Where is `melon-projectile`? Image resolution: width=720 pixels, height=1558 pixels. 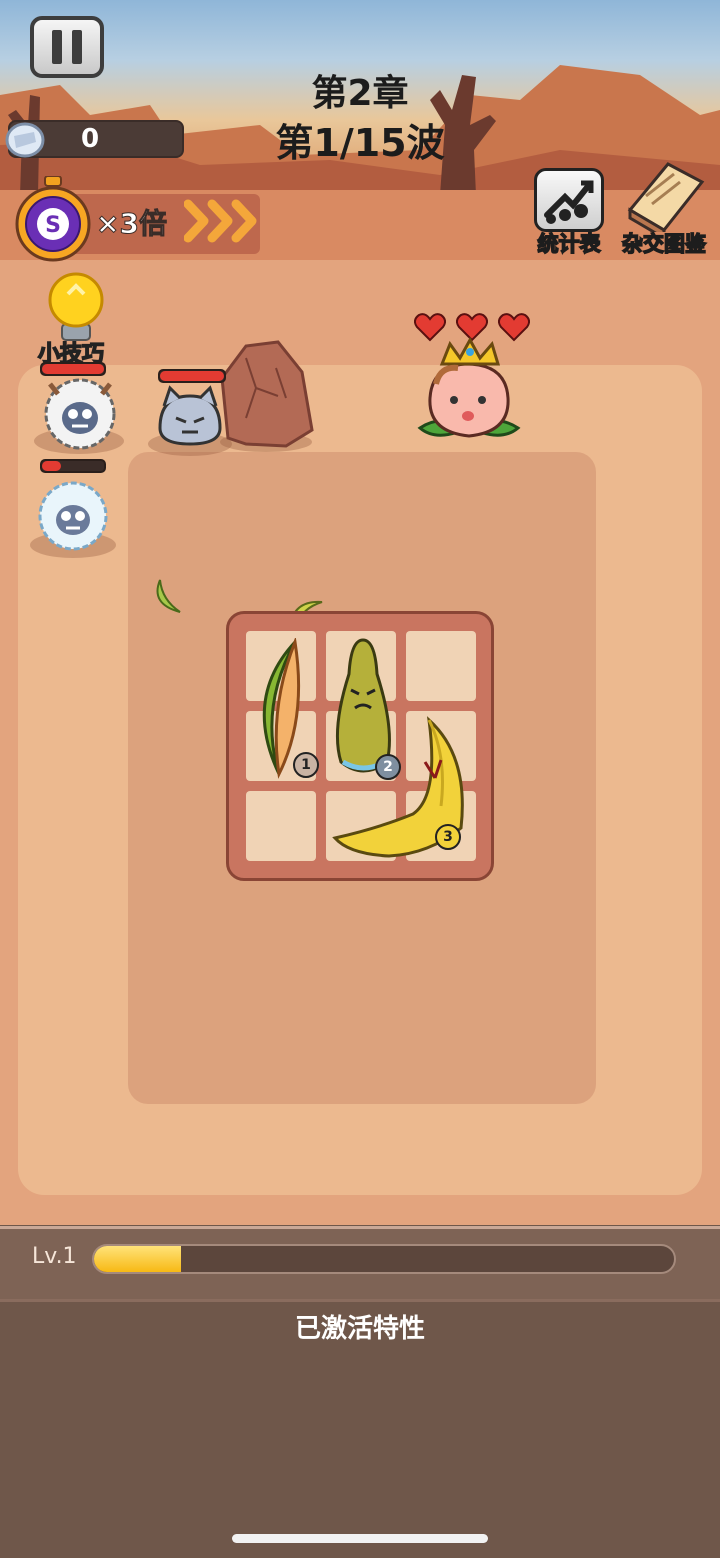 melon-projectile is located at coordinates (168, 596).